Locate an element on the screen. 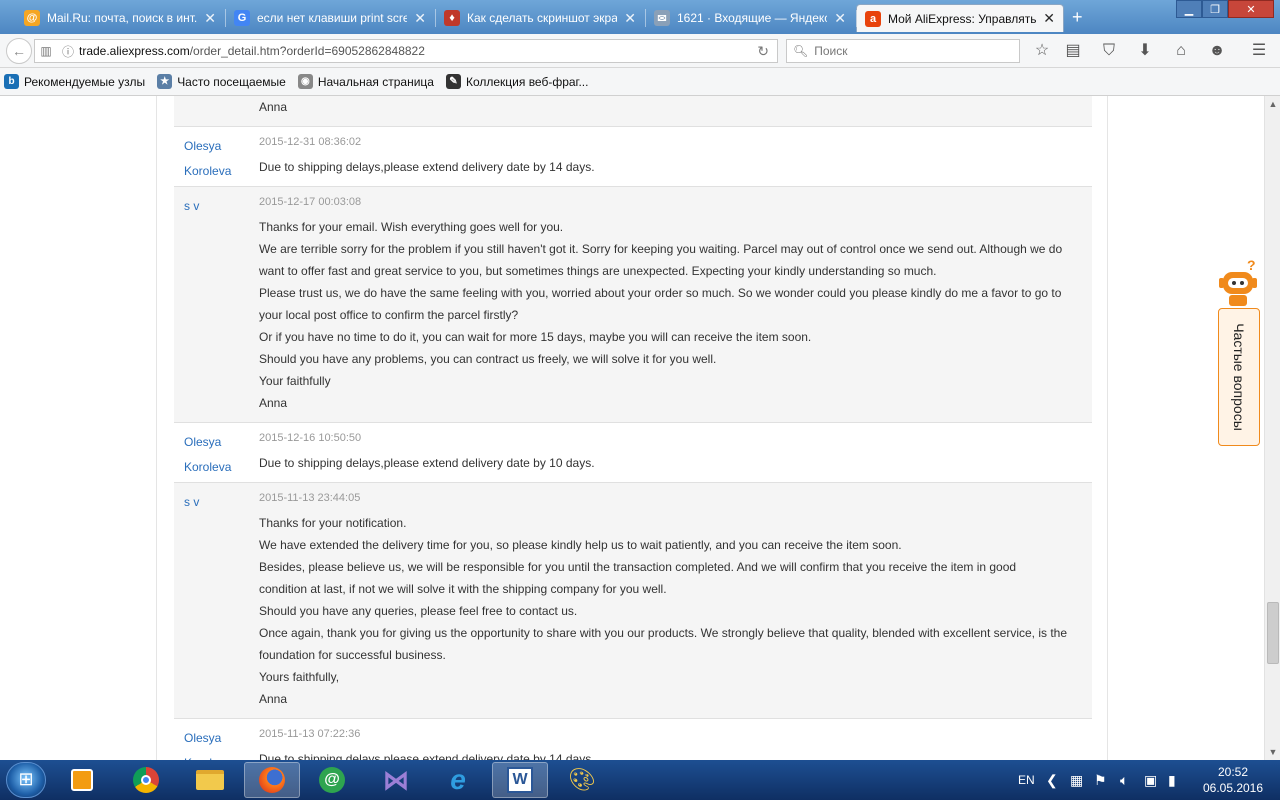  library-icon: ▥ is located at coordinates (46, 51).